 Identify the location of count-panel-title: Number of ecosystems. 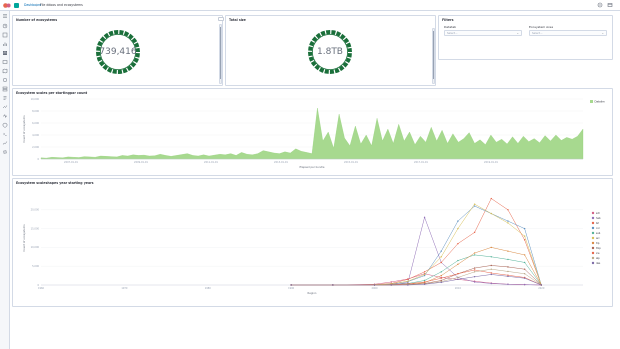
(37, 20).